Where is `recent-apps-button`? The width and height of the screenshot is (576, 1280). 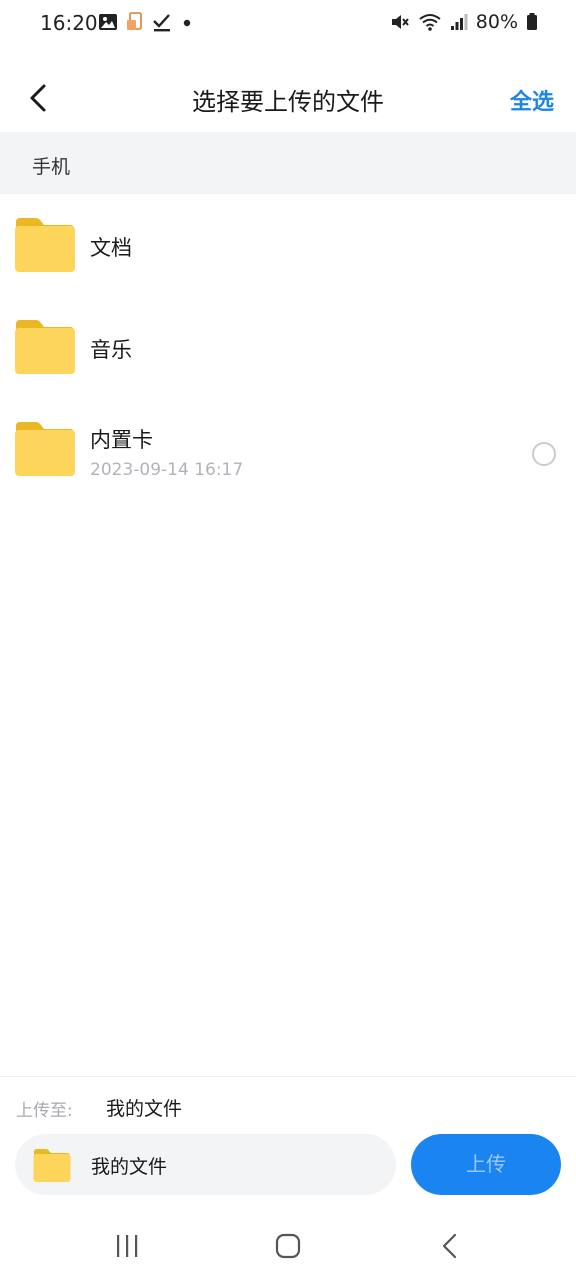
recent-apps-button is located at coordinates (127, 1246).